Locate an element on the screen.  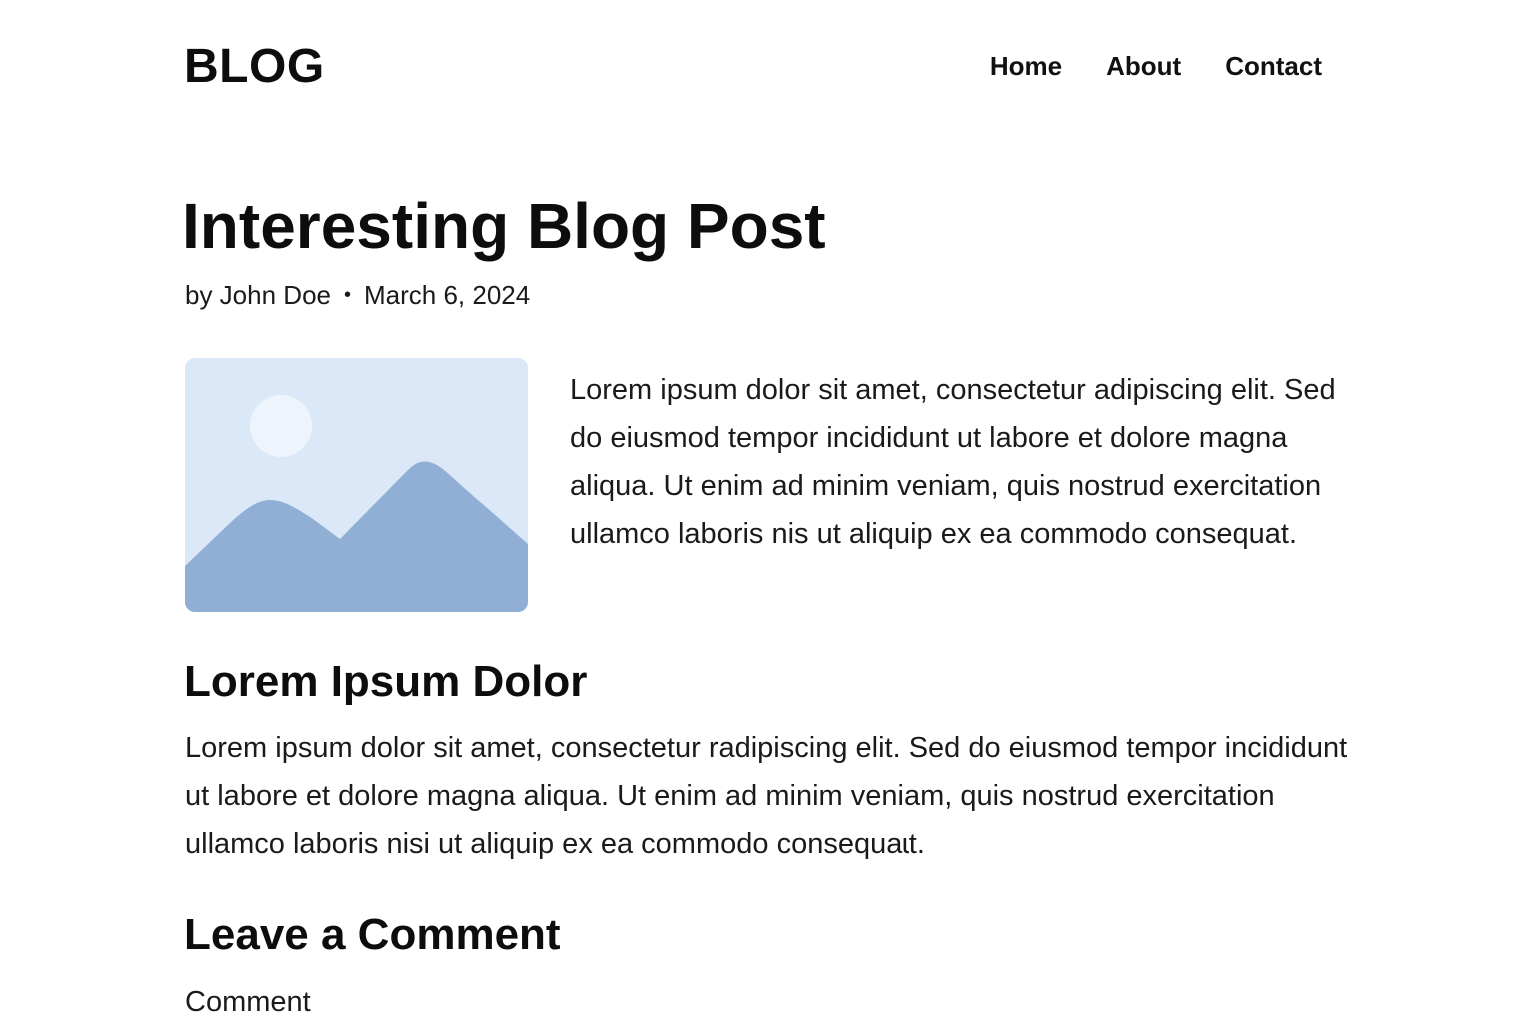
site-logo: BLOG is located at coordinates (254, 67).